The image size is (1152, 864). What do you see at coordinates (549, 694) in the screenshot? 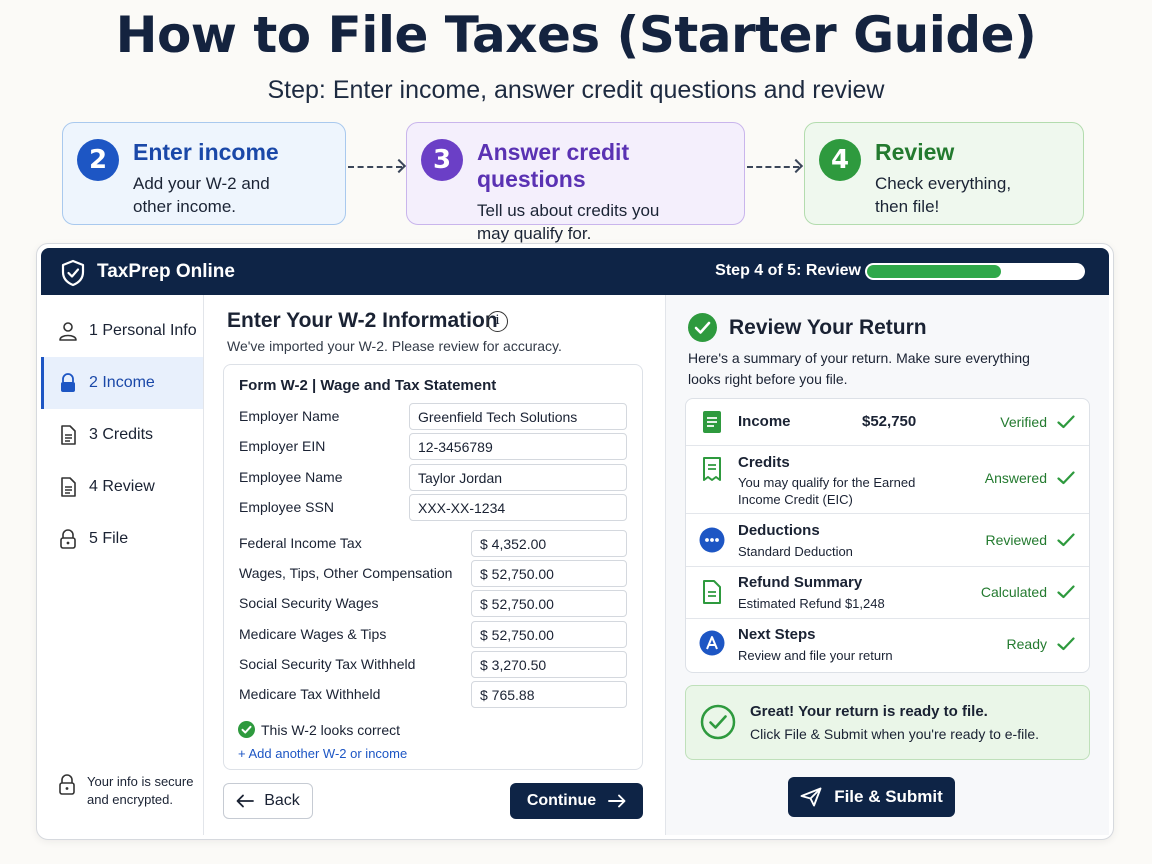
I see `medicare-tax-withheld-input: $ 765.88` at bounding box center [549, 694].